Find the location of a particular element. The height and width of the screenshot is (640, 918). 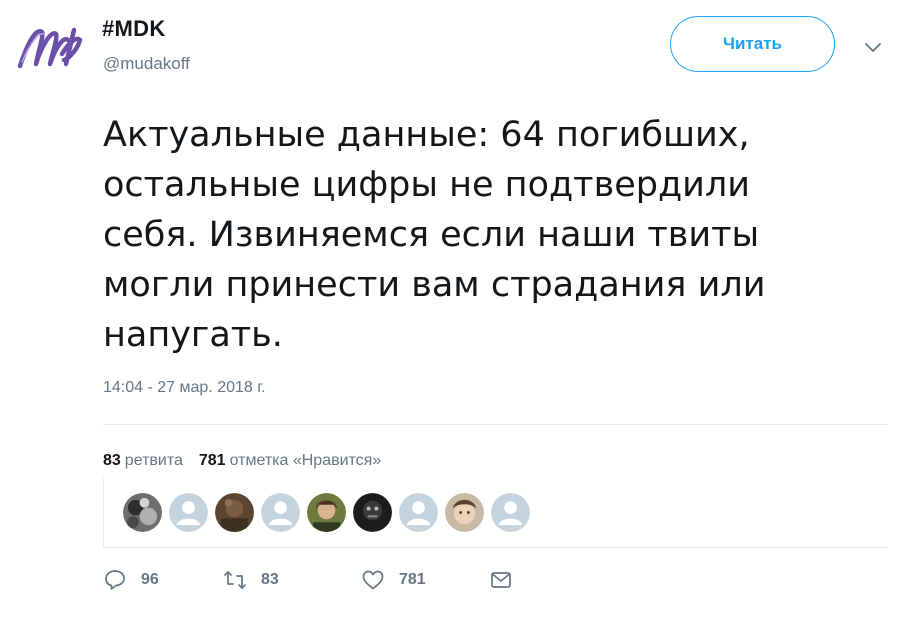

tweet-line: себя. Извиняемся если наши твиты is located at coordinates (431, 235).